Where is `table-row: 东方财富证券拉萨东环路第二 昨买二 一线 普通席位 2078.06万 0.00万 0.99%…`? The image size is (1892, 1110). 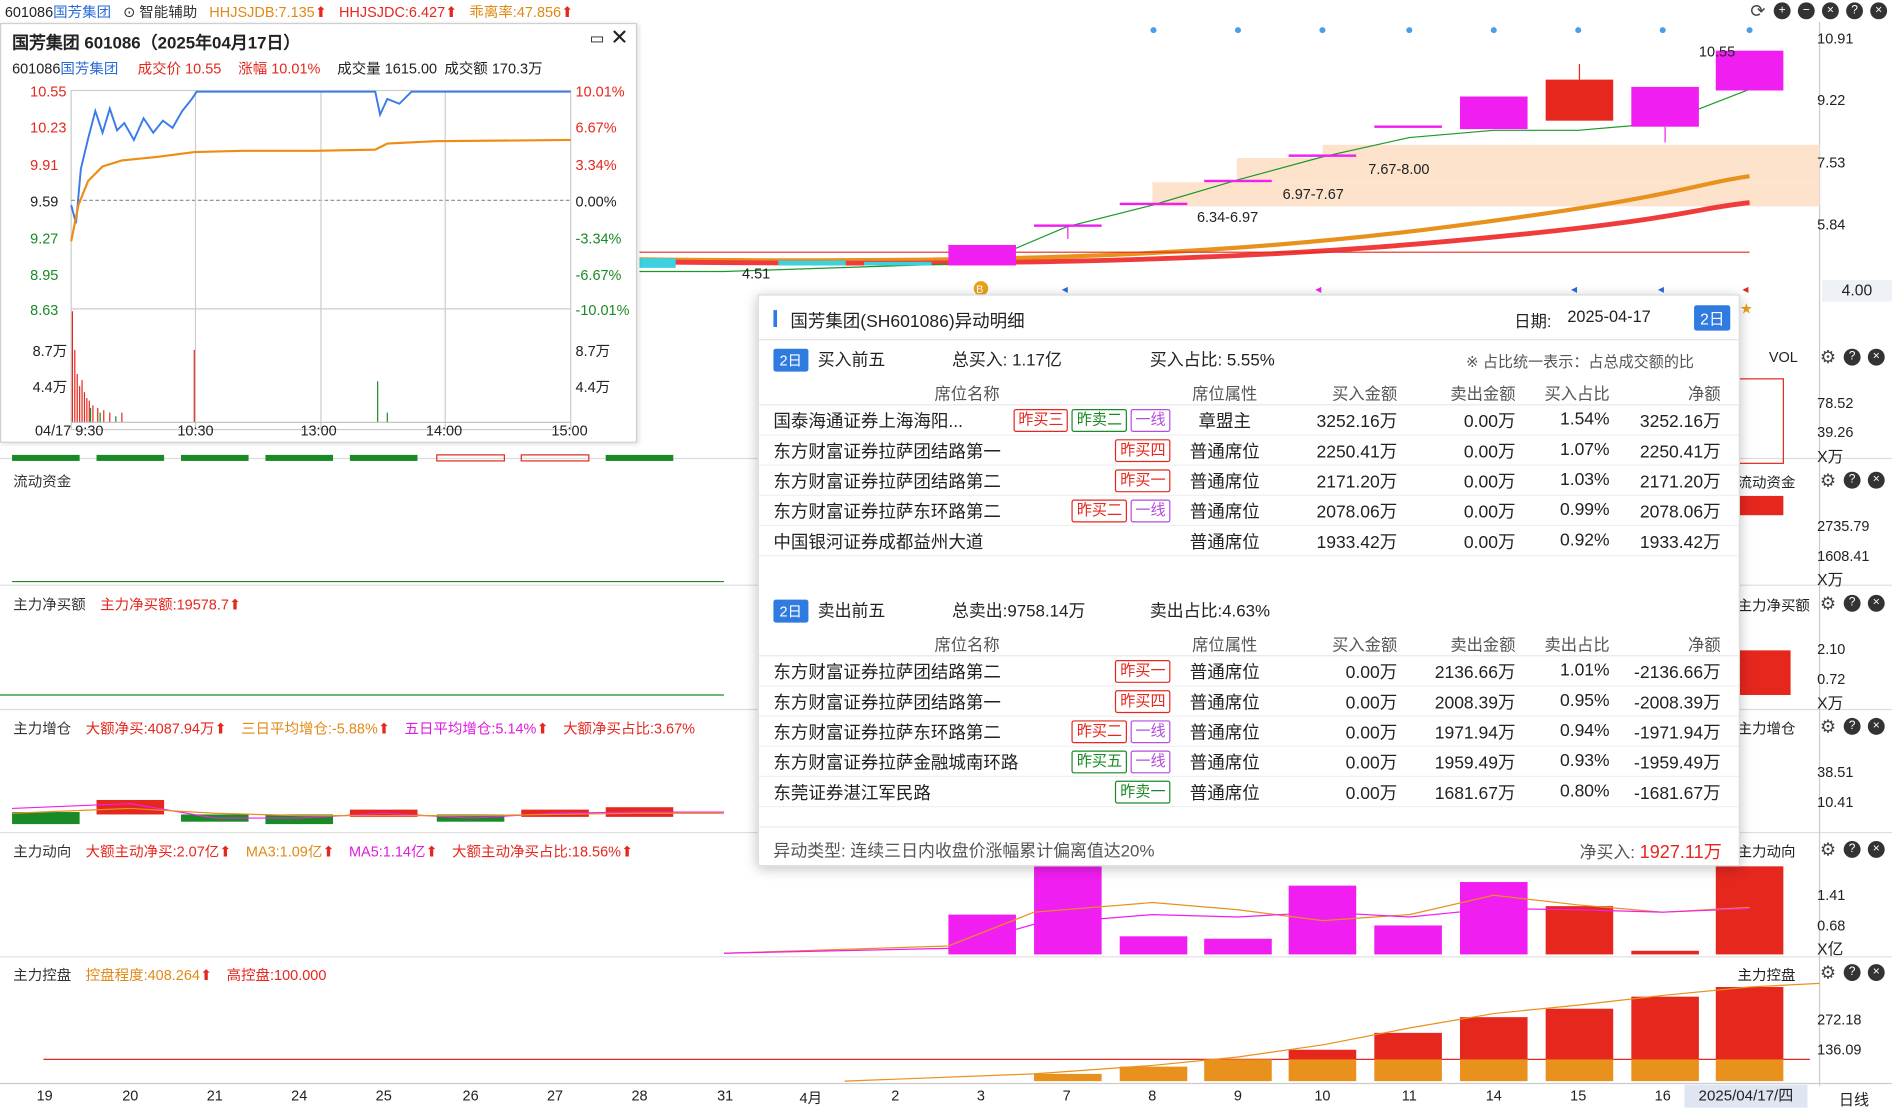 table-row: 东方财富证券拉萨东环路第二 昨买二 一线 普通席位 2078.06万 0.00万 0.99%… is located at coordinates (1248, 511).